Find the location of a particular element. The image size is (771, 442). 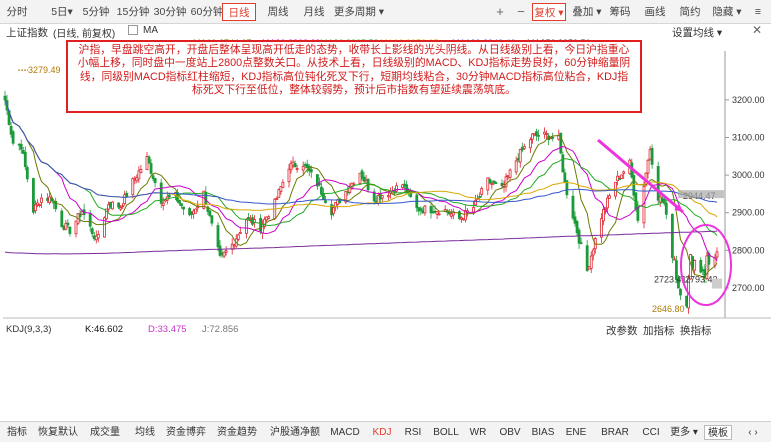

indicator-tab: ENE is located at coordinates (576, 432).